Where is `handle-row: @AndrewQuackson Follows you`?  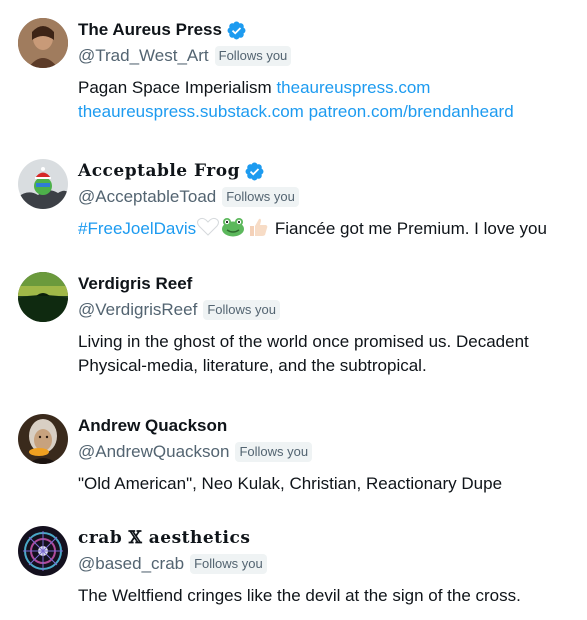 handle-row: @AndrewQuackson Follows you is located at coordinates (195, 452).